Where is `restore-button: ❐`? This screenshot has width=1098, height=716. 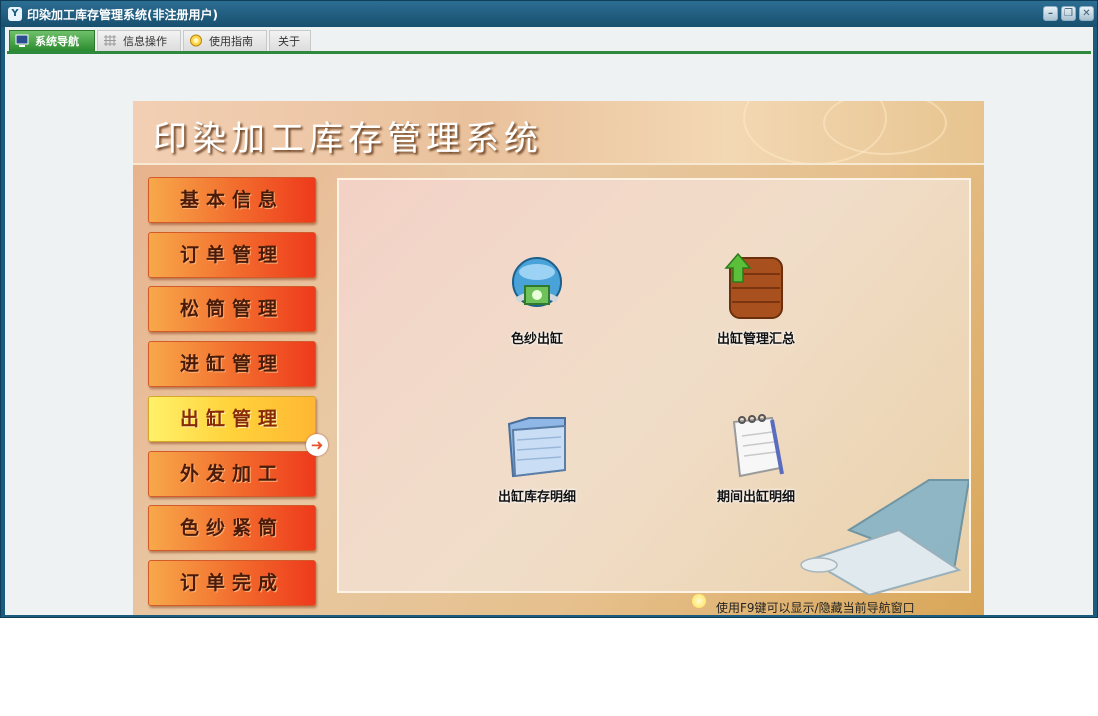
restore-button: ❐ is located at coordinates (1068, 13).